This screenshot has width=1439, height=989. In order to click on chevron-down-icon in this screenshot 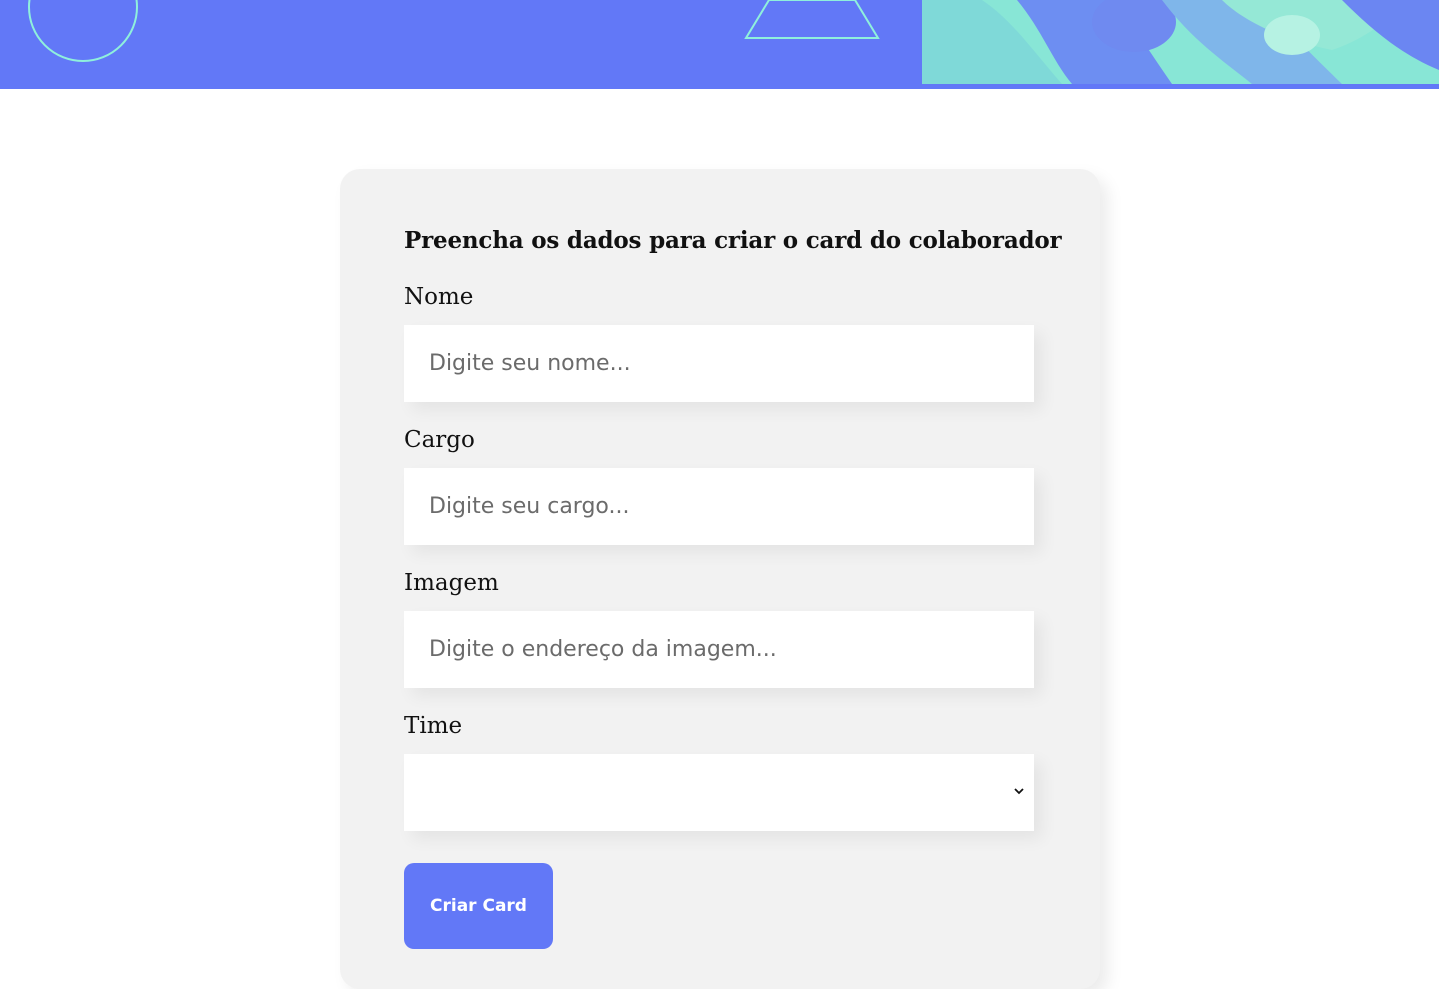, I will do `click(1019, 791)`.